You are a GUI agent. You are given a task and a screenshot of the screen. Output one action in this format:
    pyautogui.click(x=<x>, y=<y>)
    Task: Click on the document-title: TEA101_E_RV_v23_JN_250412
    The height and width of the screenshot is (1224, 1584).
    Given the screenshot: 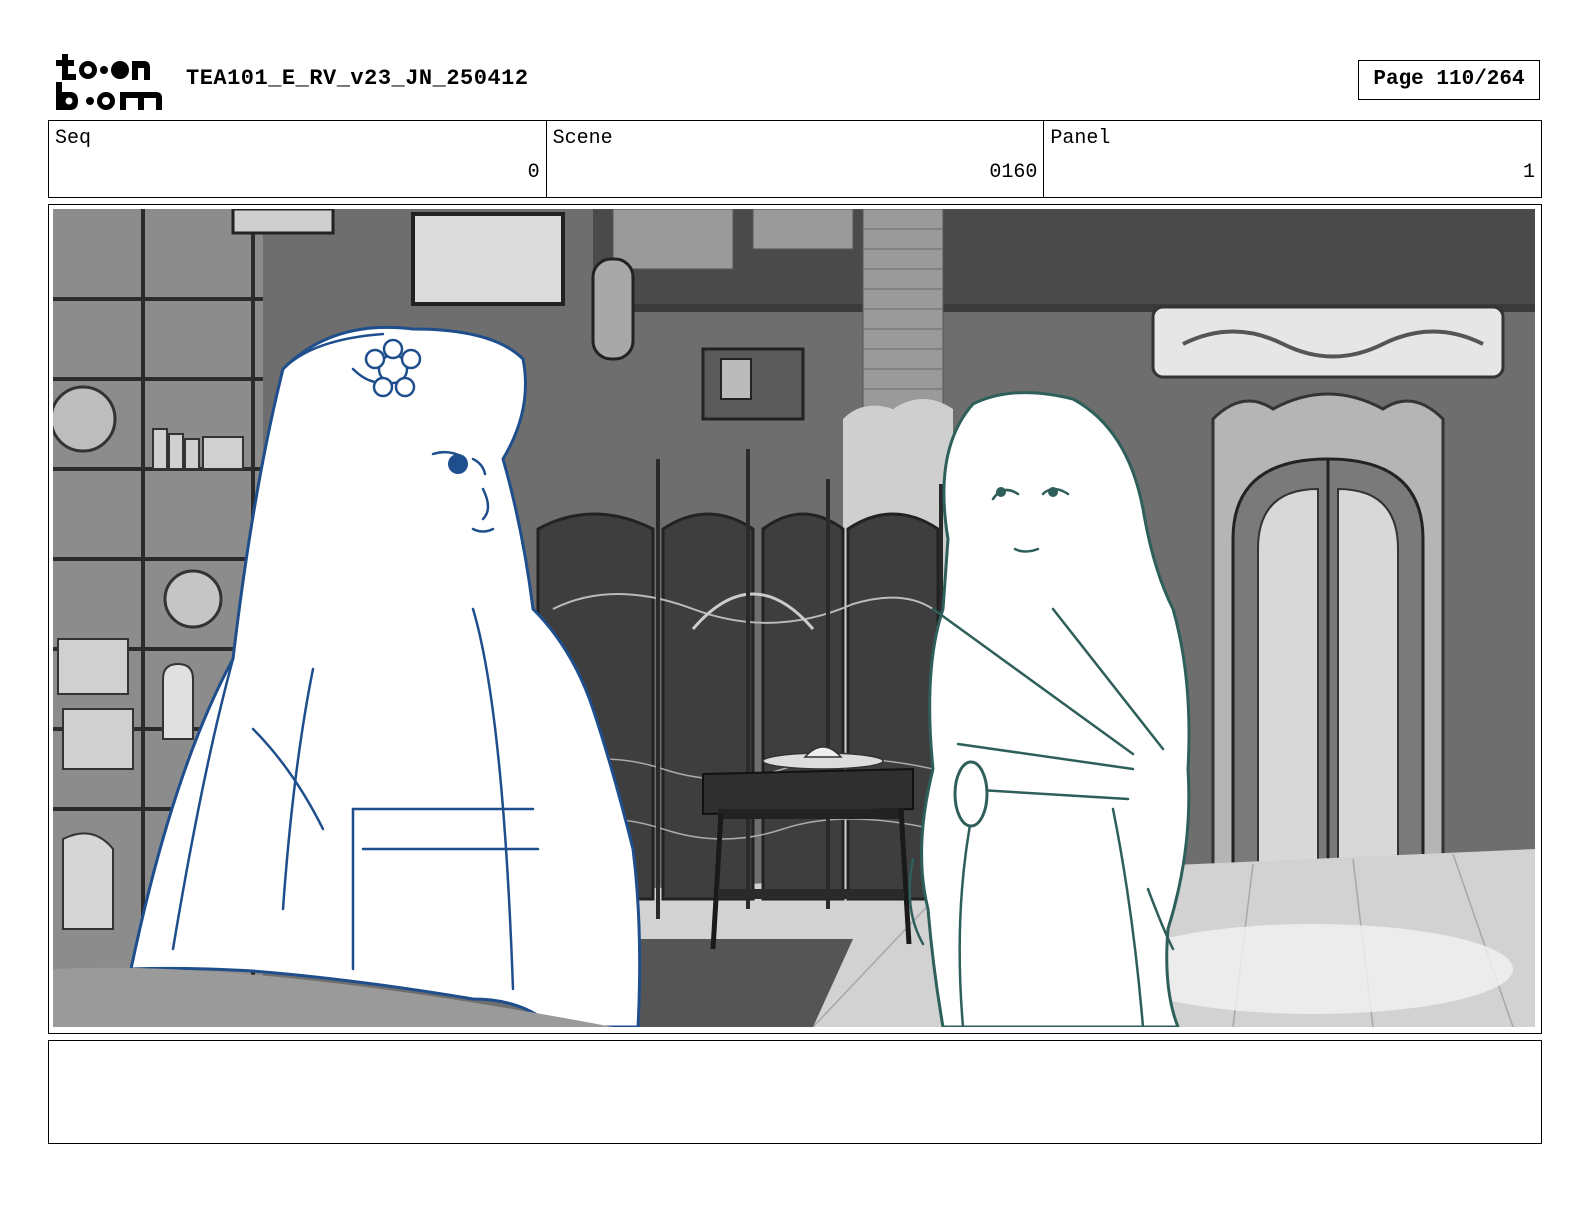 What is the action you would take?
    pyautogui.click(x=357, y=78)
    